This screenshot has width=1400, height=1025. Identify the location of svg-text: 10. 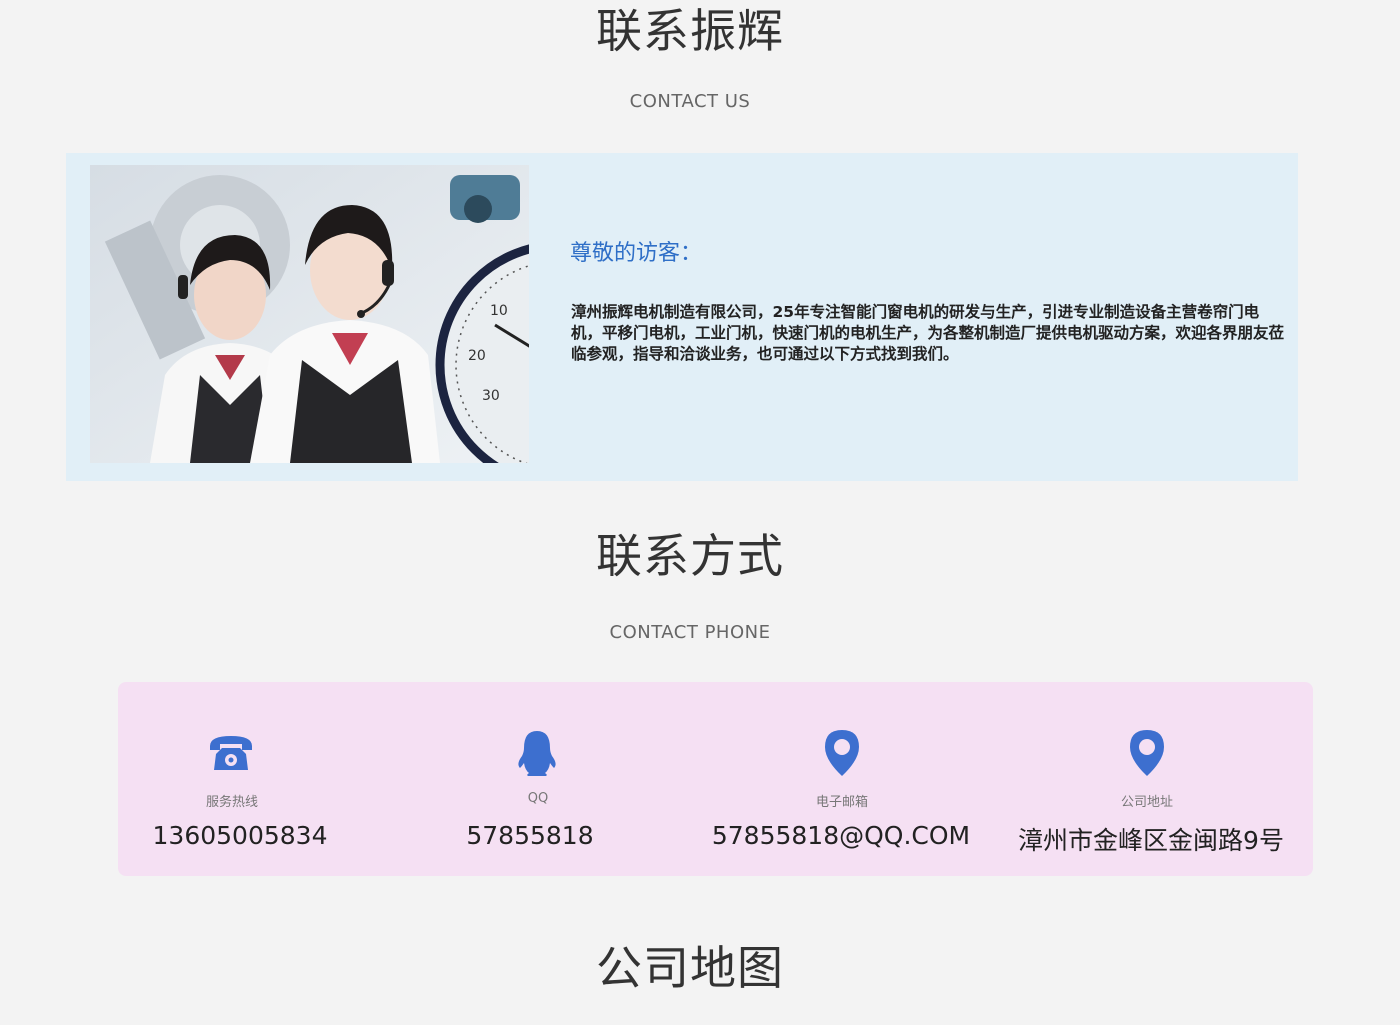
(499, 311).